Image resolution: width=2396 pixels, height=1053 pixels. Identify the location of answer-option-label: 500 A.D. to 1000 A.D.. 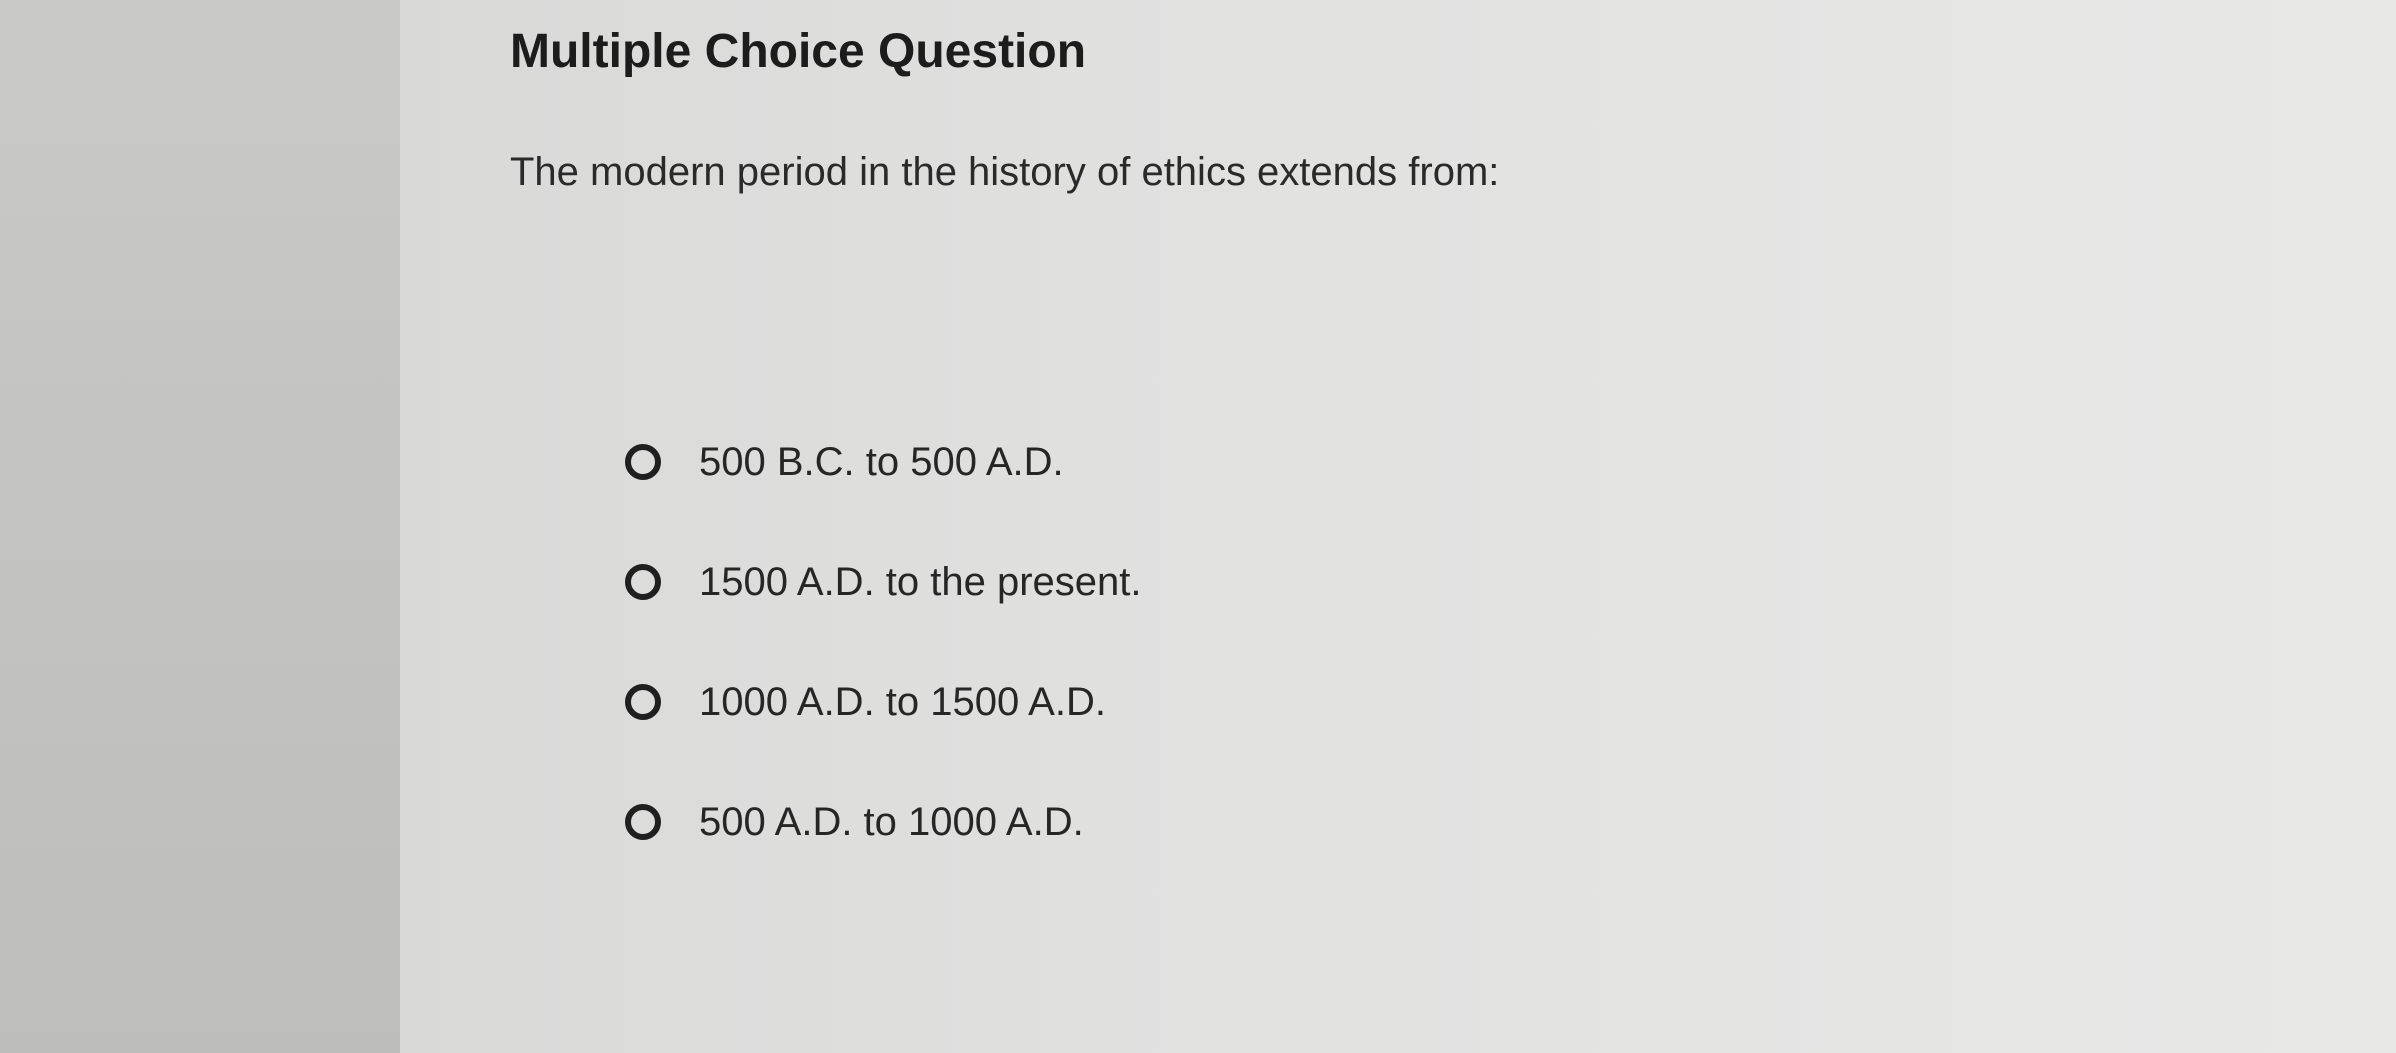
(891, 821).